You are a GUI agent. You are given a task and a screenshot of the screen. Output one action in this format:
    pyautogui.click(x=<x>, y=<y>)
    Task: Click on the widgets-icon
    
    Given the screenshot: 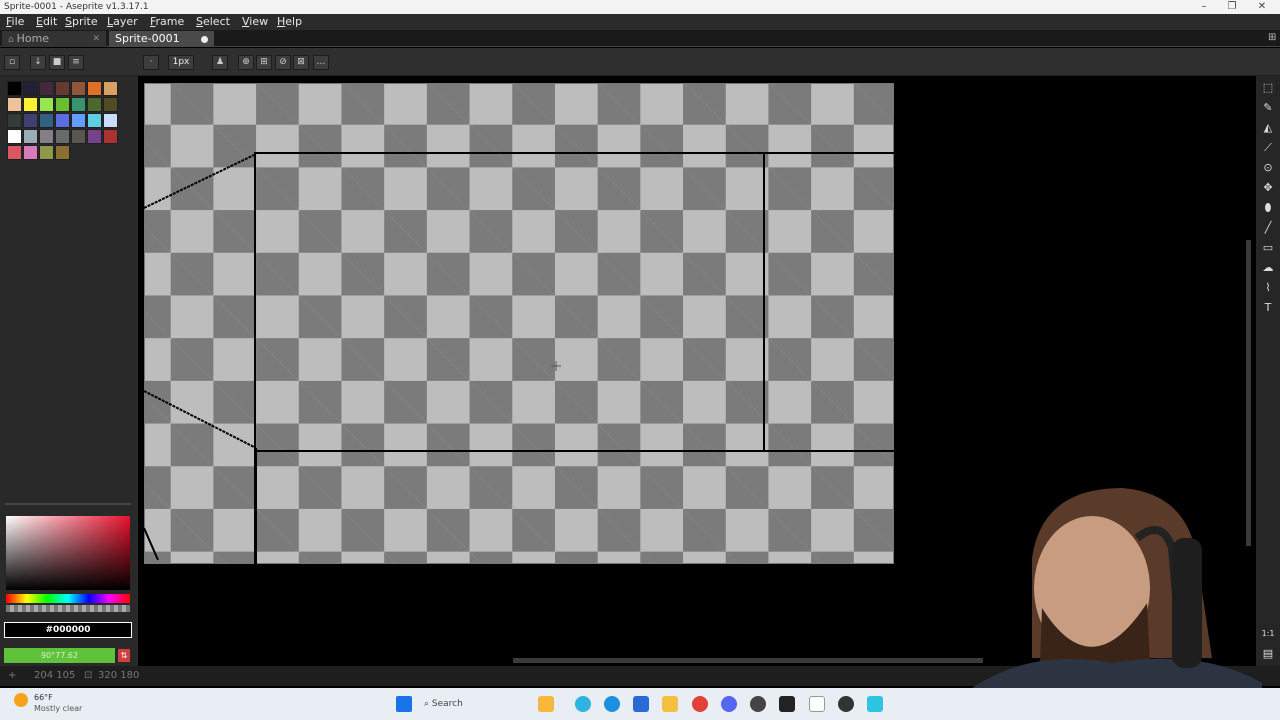 What is the action you would take?
    pyautogui.click(x=546, y=704)
    